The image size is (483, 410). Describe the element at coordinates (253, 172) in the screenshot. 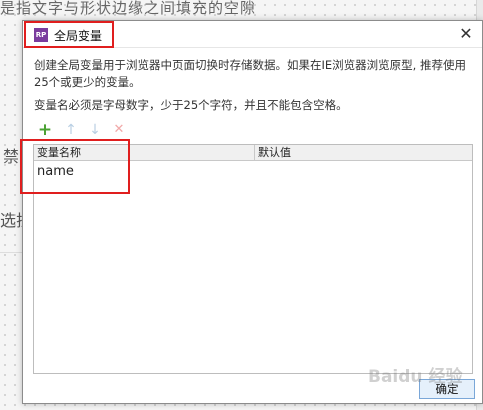

I see `table-row: name` at that location.